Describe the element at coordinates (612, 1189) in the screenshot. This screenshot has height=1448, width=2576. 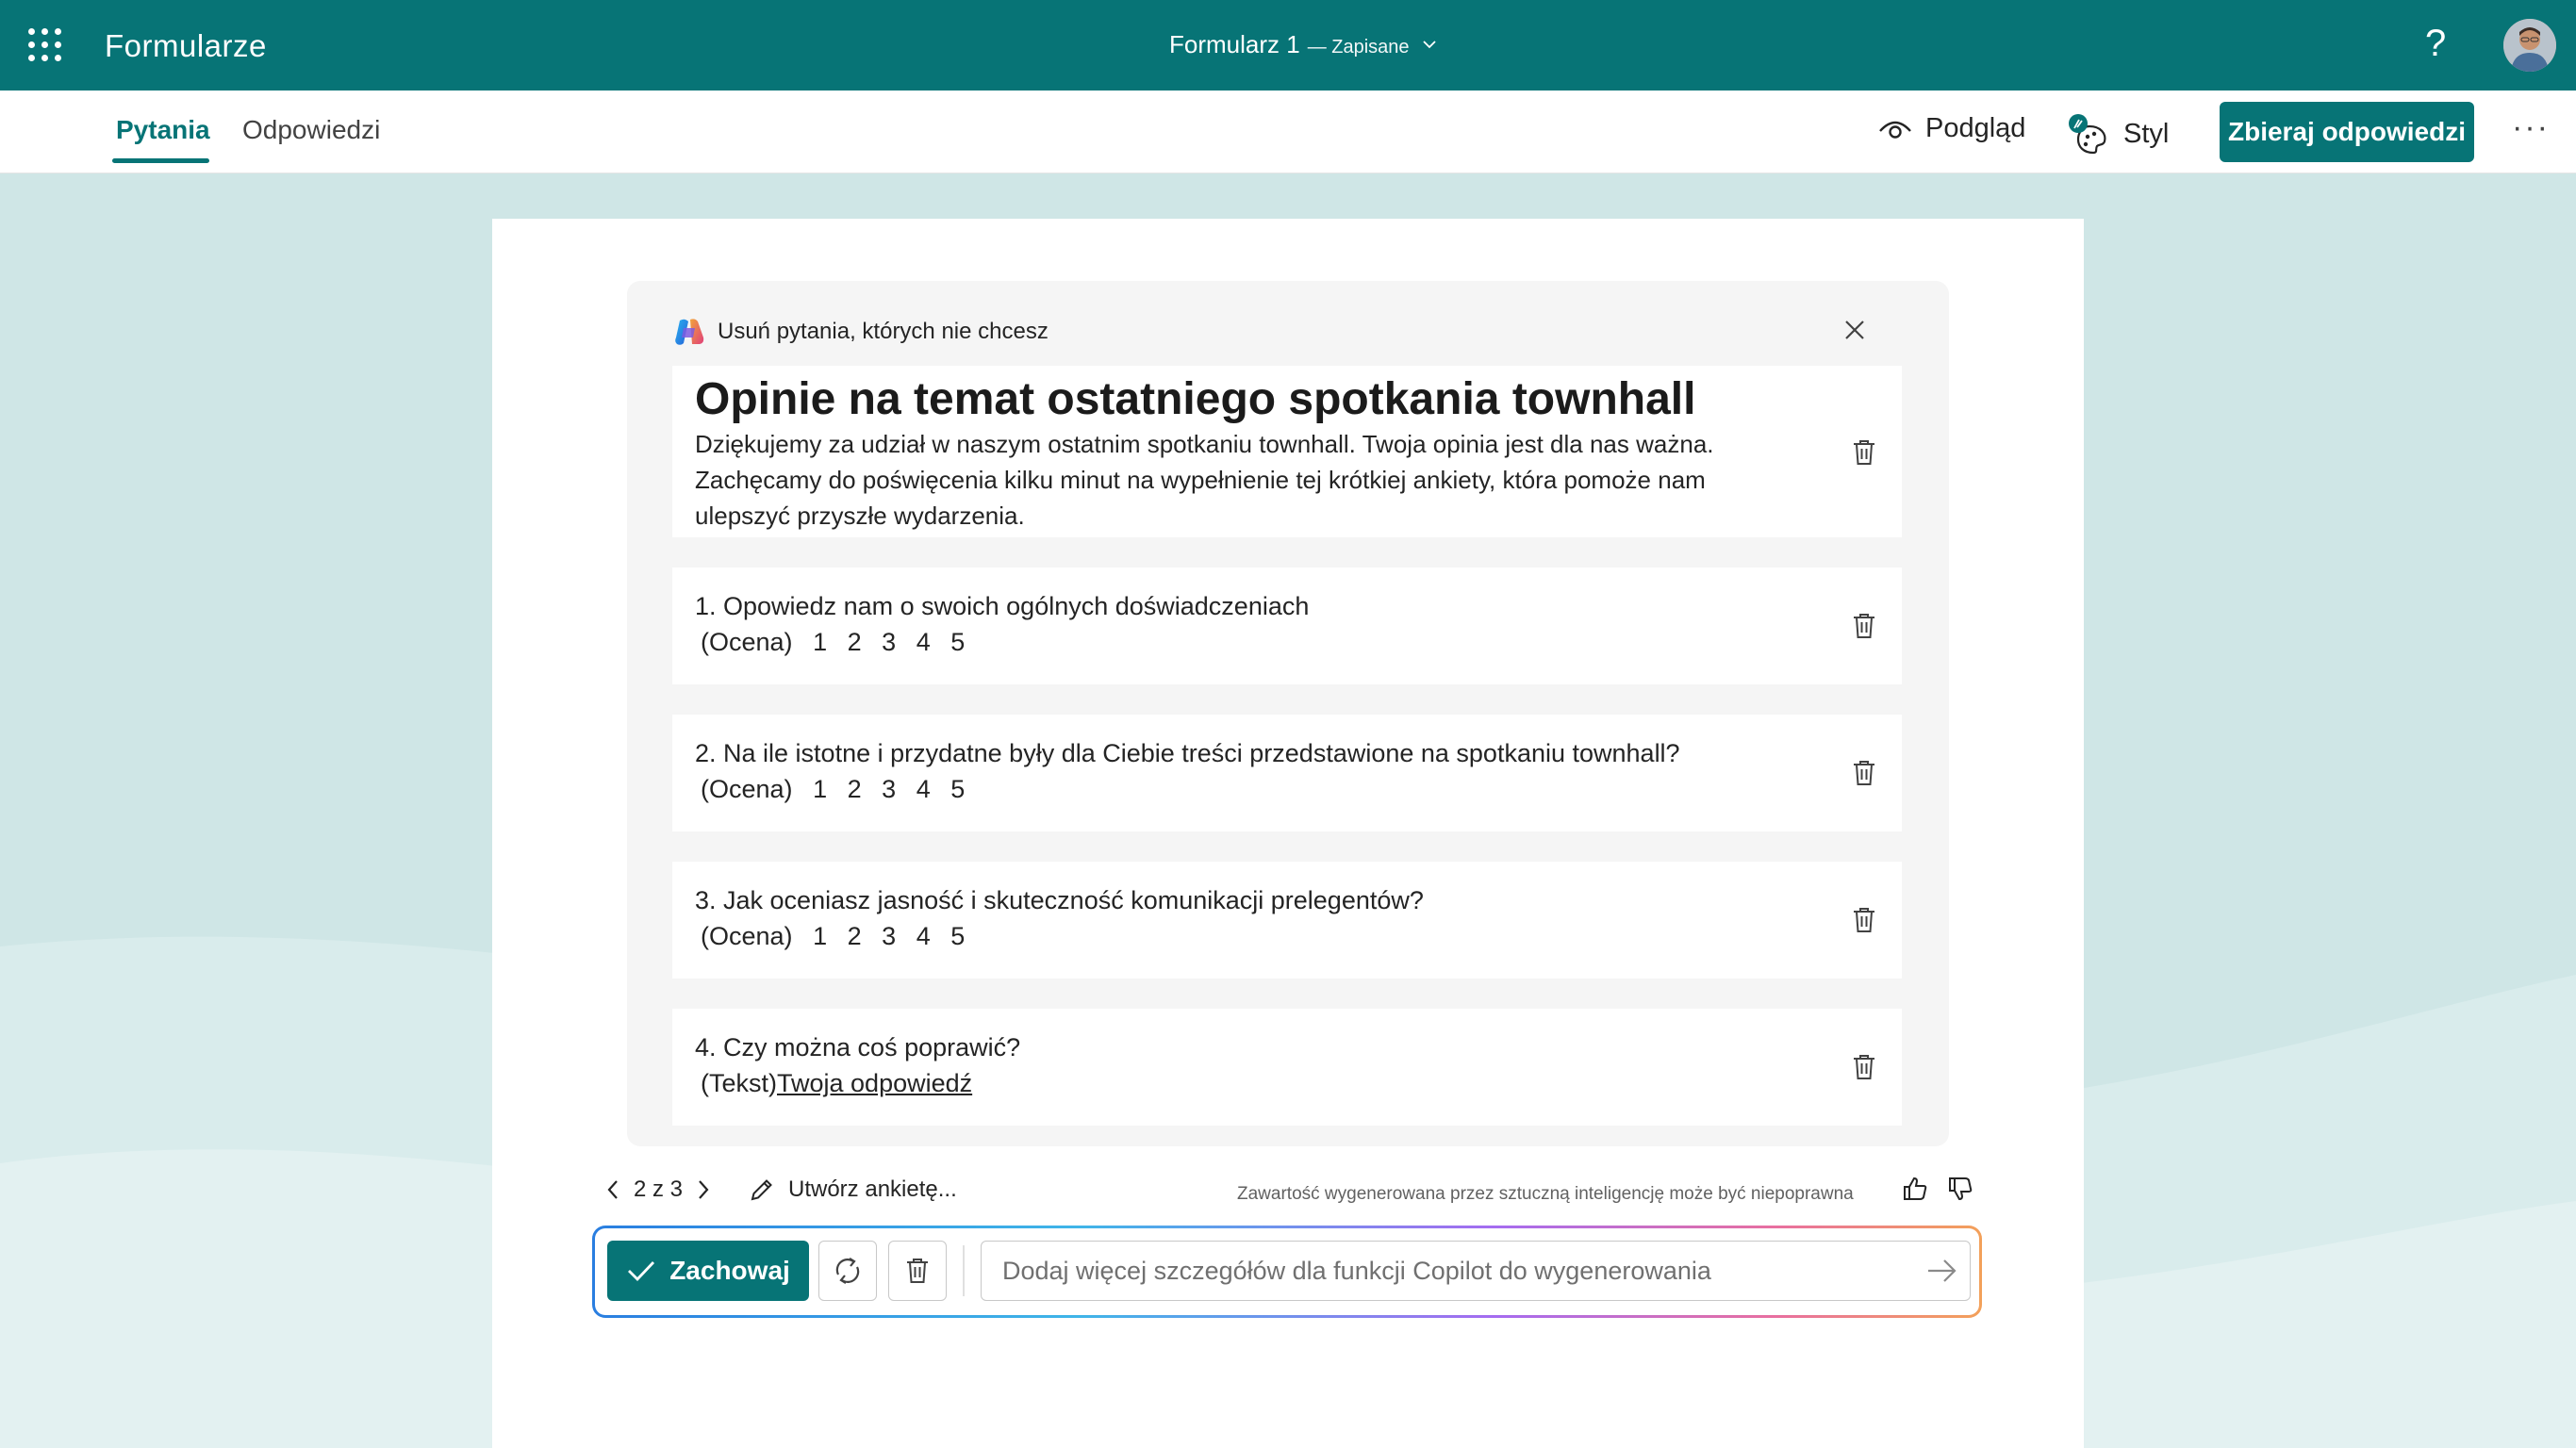
I see `chevron-left-icon` at that location.